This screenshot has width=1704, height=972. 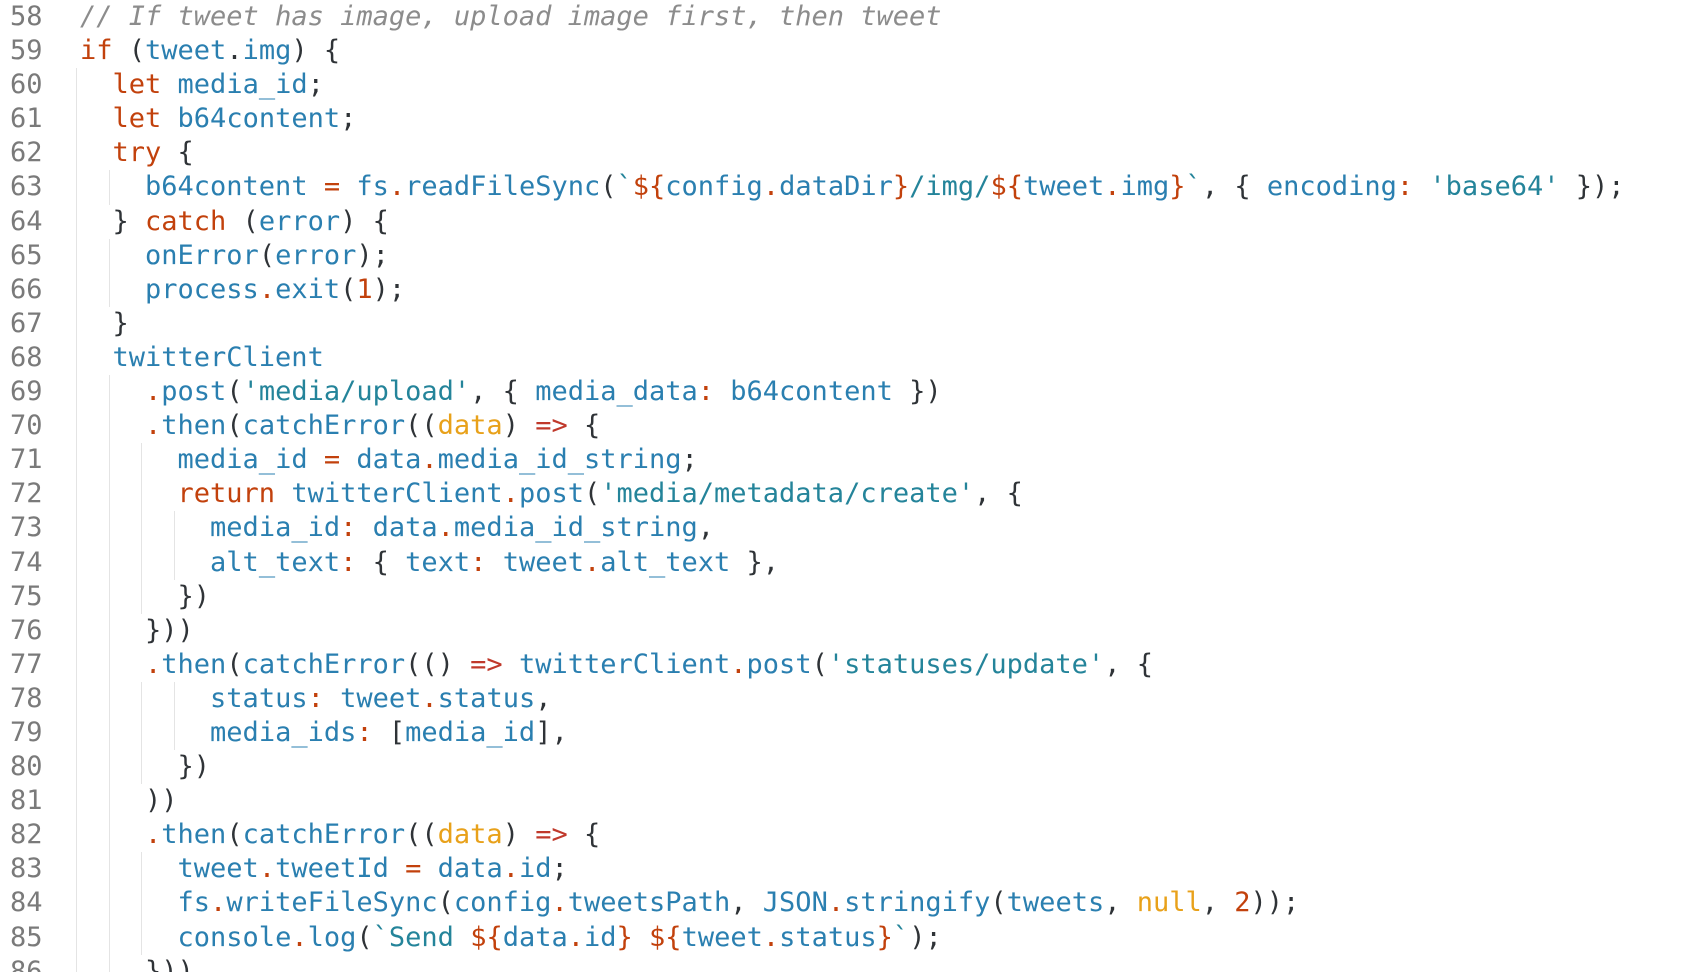 I want to click on code-line: 80}), so click(x=852, y=767).